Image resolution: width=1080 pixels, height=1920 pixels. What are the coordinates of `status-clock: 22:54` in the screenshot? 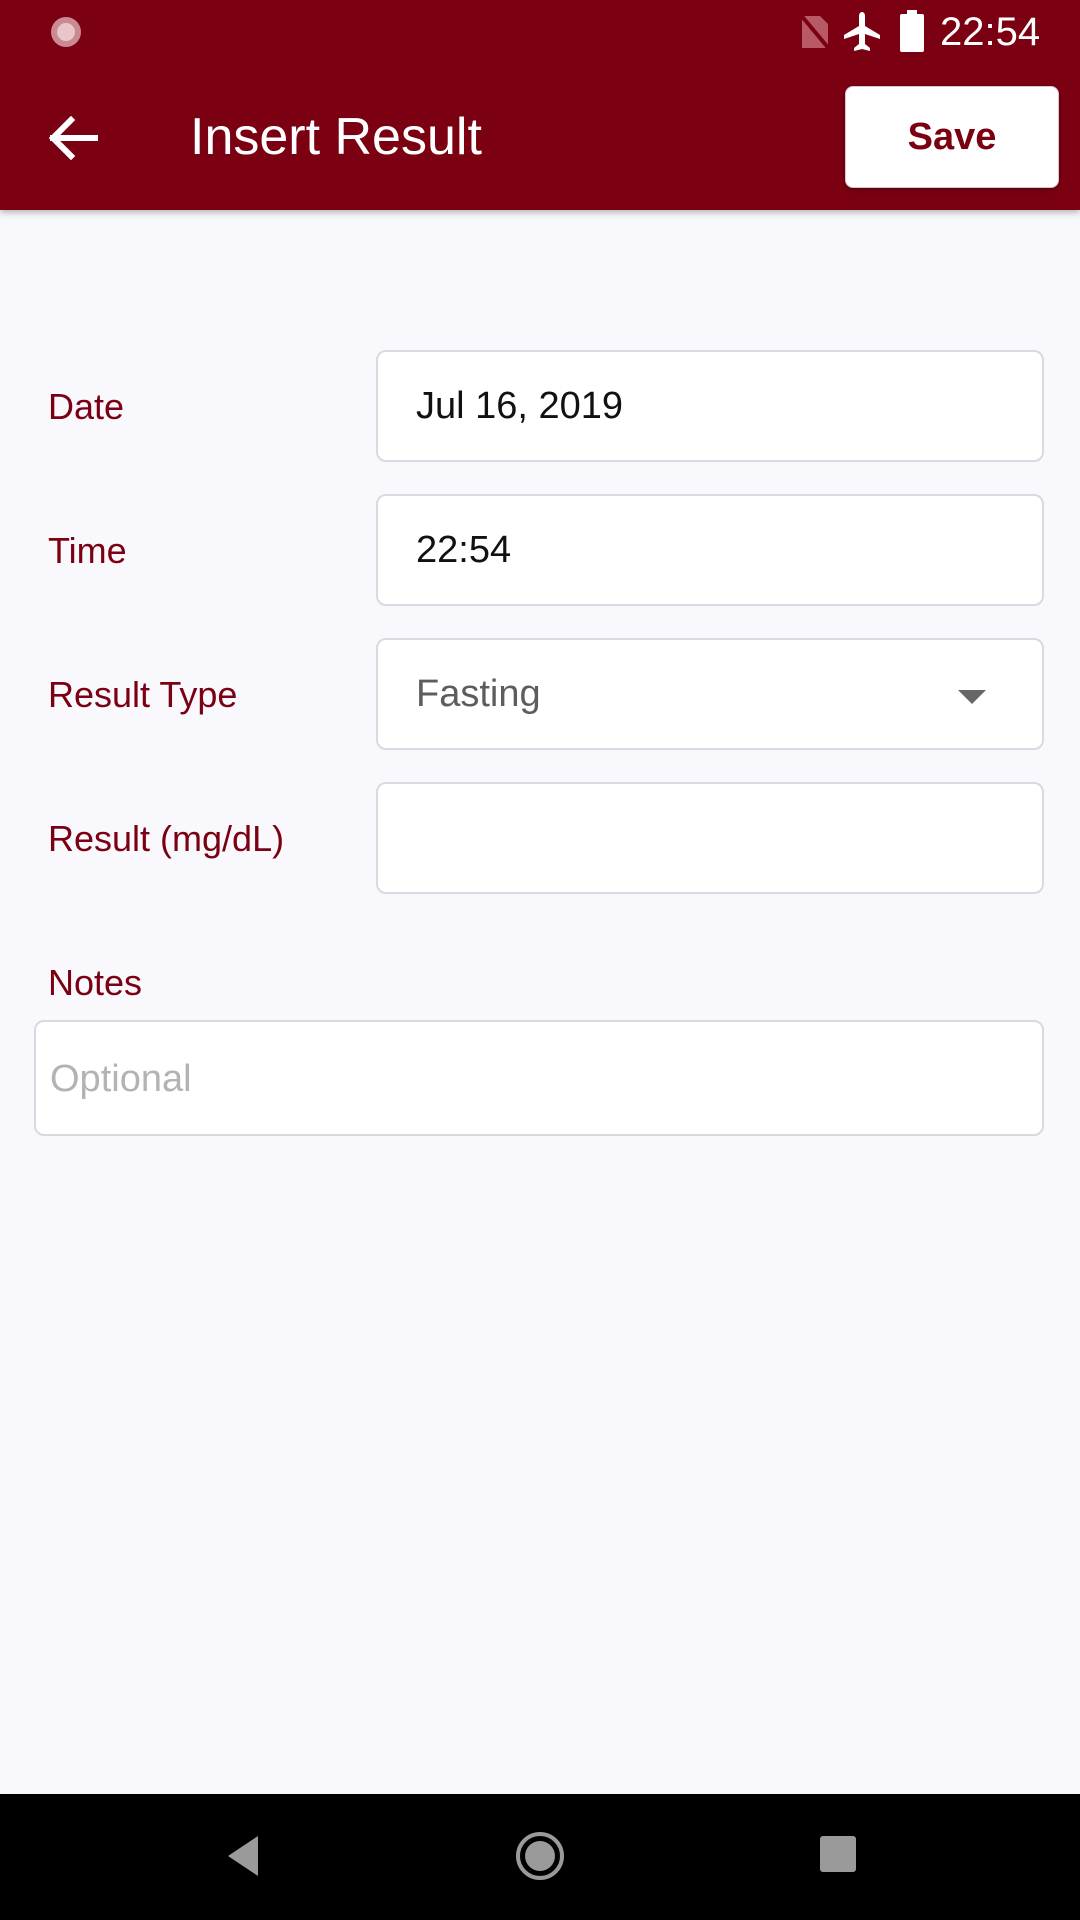 It's located at (990, 32).